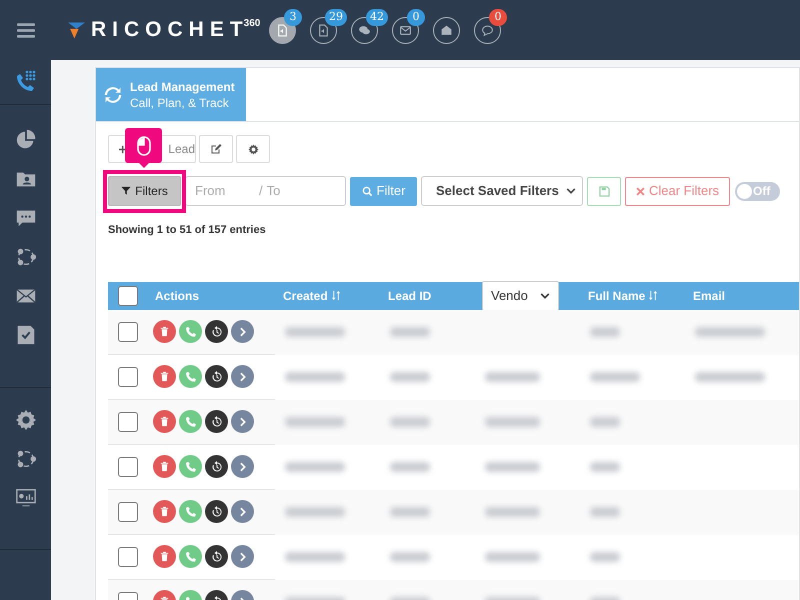  I want to click on notification-badge: 3, so click(293, 17).